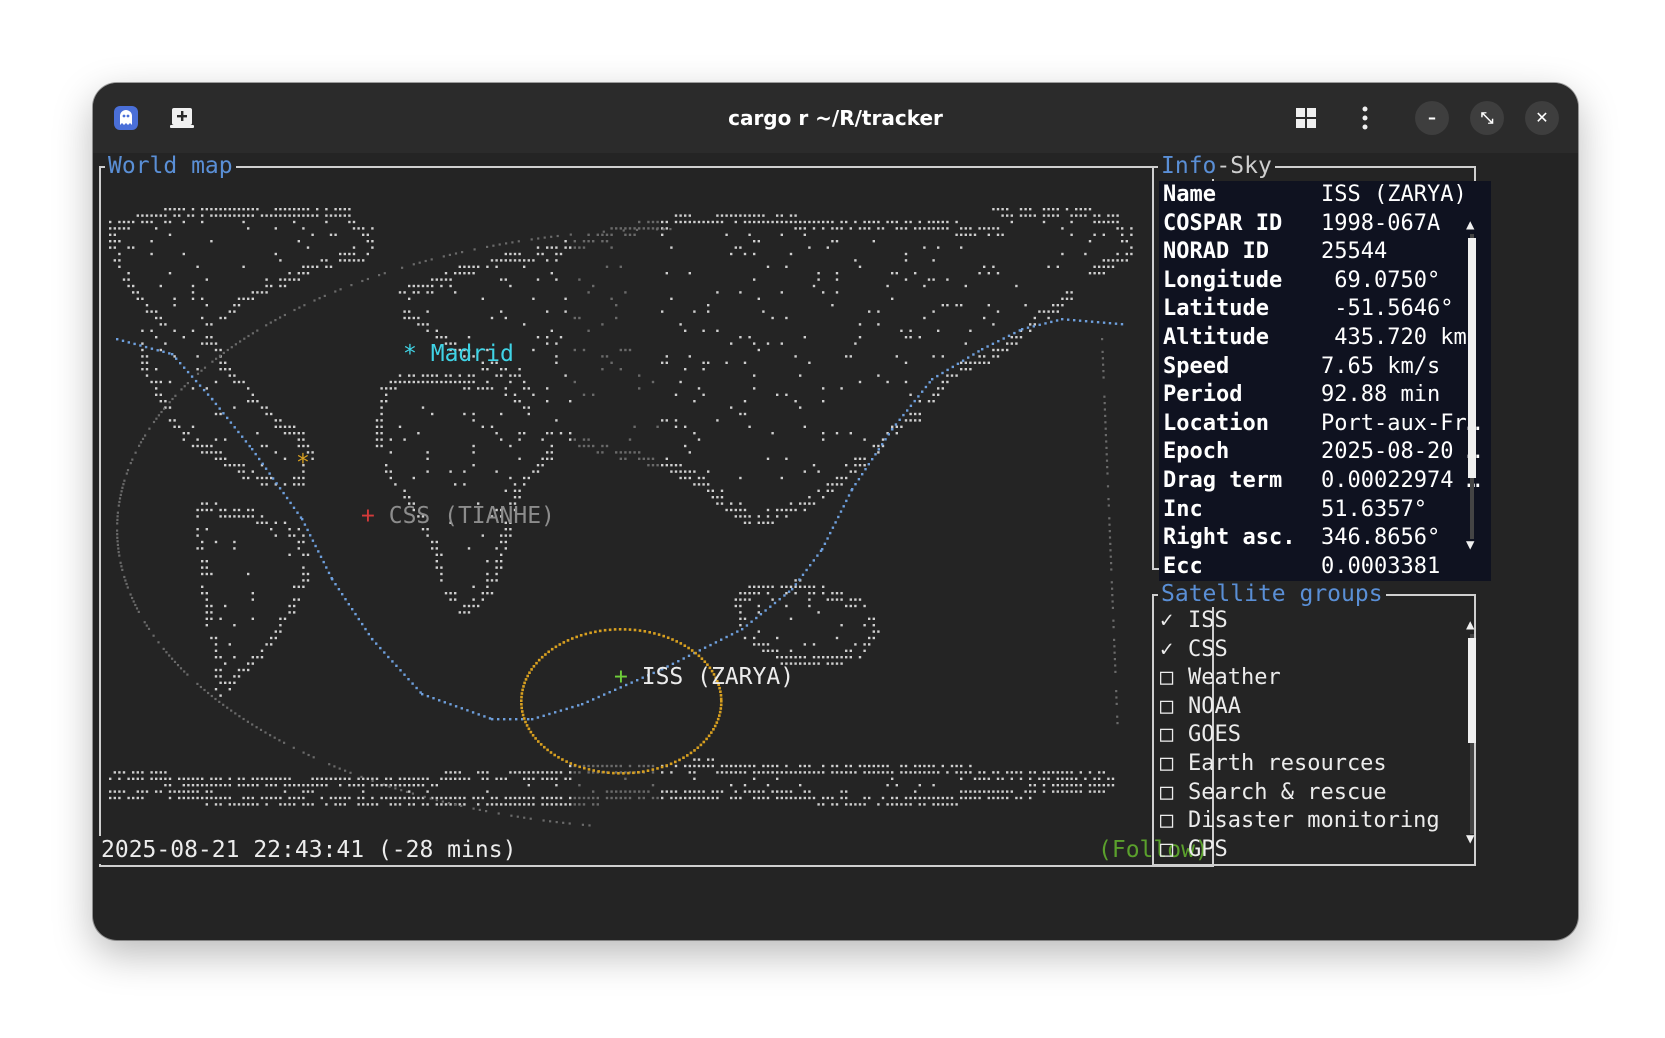 The image size is (1665, 1038). Describe the element at coordinates (1381, 366) in the screenshot. I see `info-value: 7.65 km/s` at that location.